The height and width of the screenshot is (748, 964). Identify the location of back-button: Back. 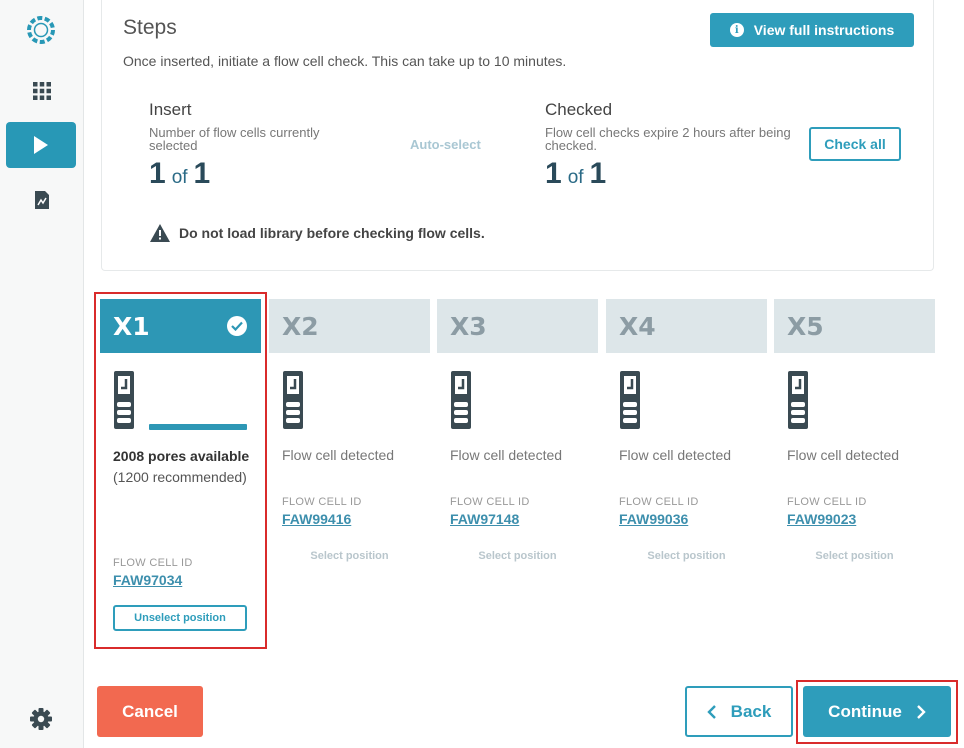
(739, 711).